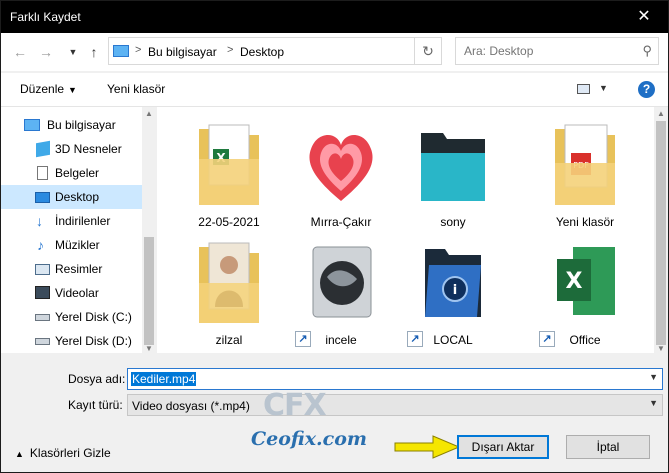 The height and width of the screenshot is (473, 669). Describe the element at coordinates (307, 51) in the screenshot. I see `address-bar: > Bu bilgisayar > Desktop ▼` at that location.